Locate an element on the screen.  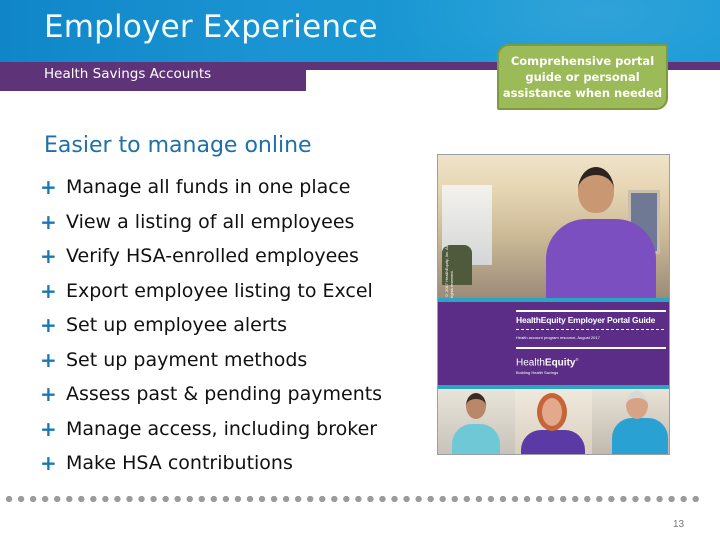
list-item: + Assess past & pending payments is located at coordinates (211, 394).